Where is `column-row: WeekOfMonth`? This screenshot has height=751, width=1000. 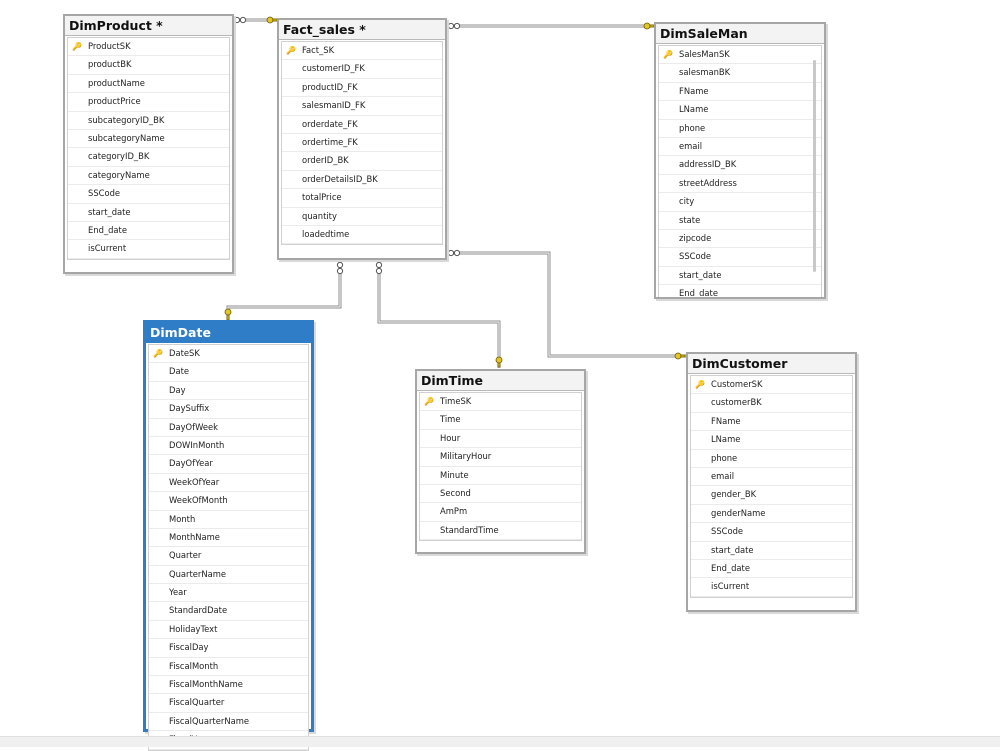 column-row: WeekOfMonth is located at coordinates (228, 501).